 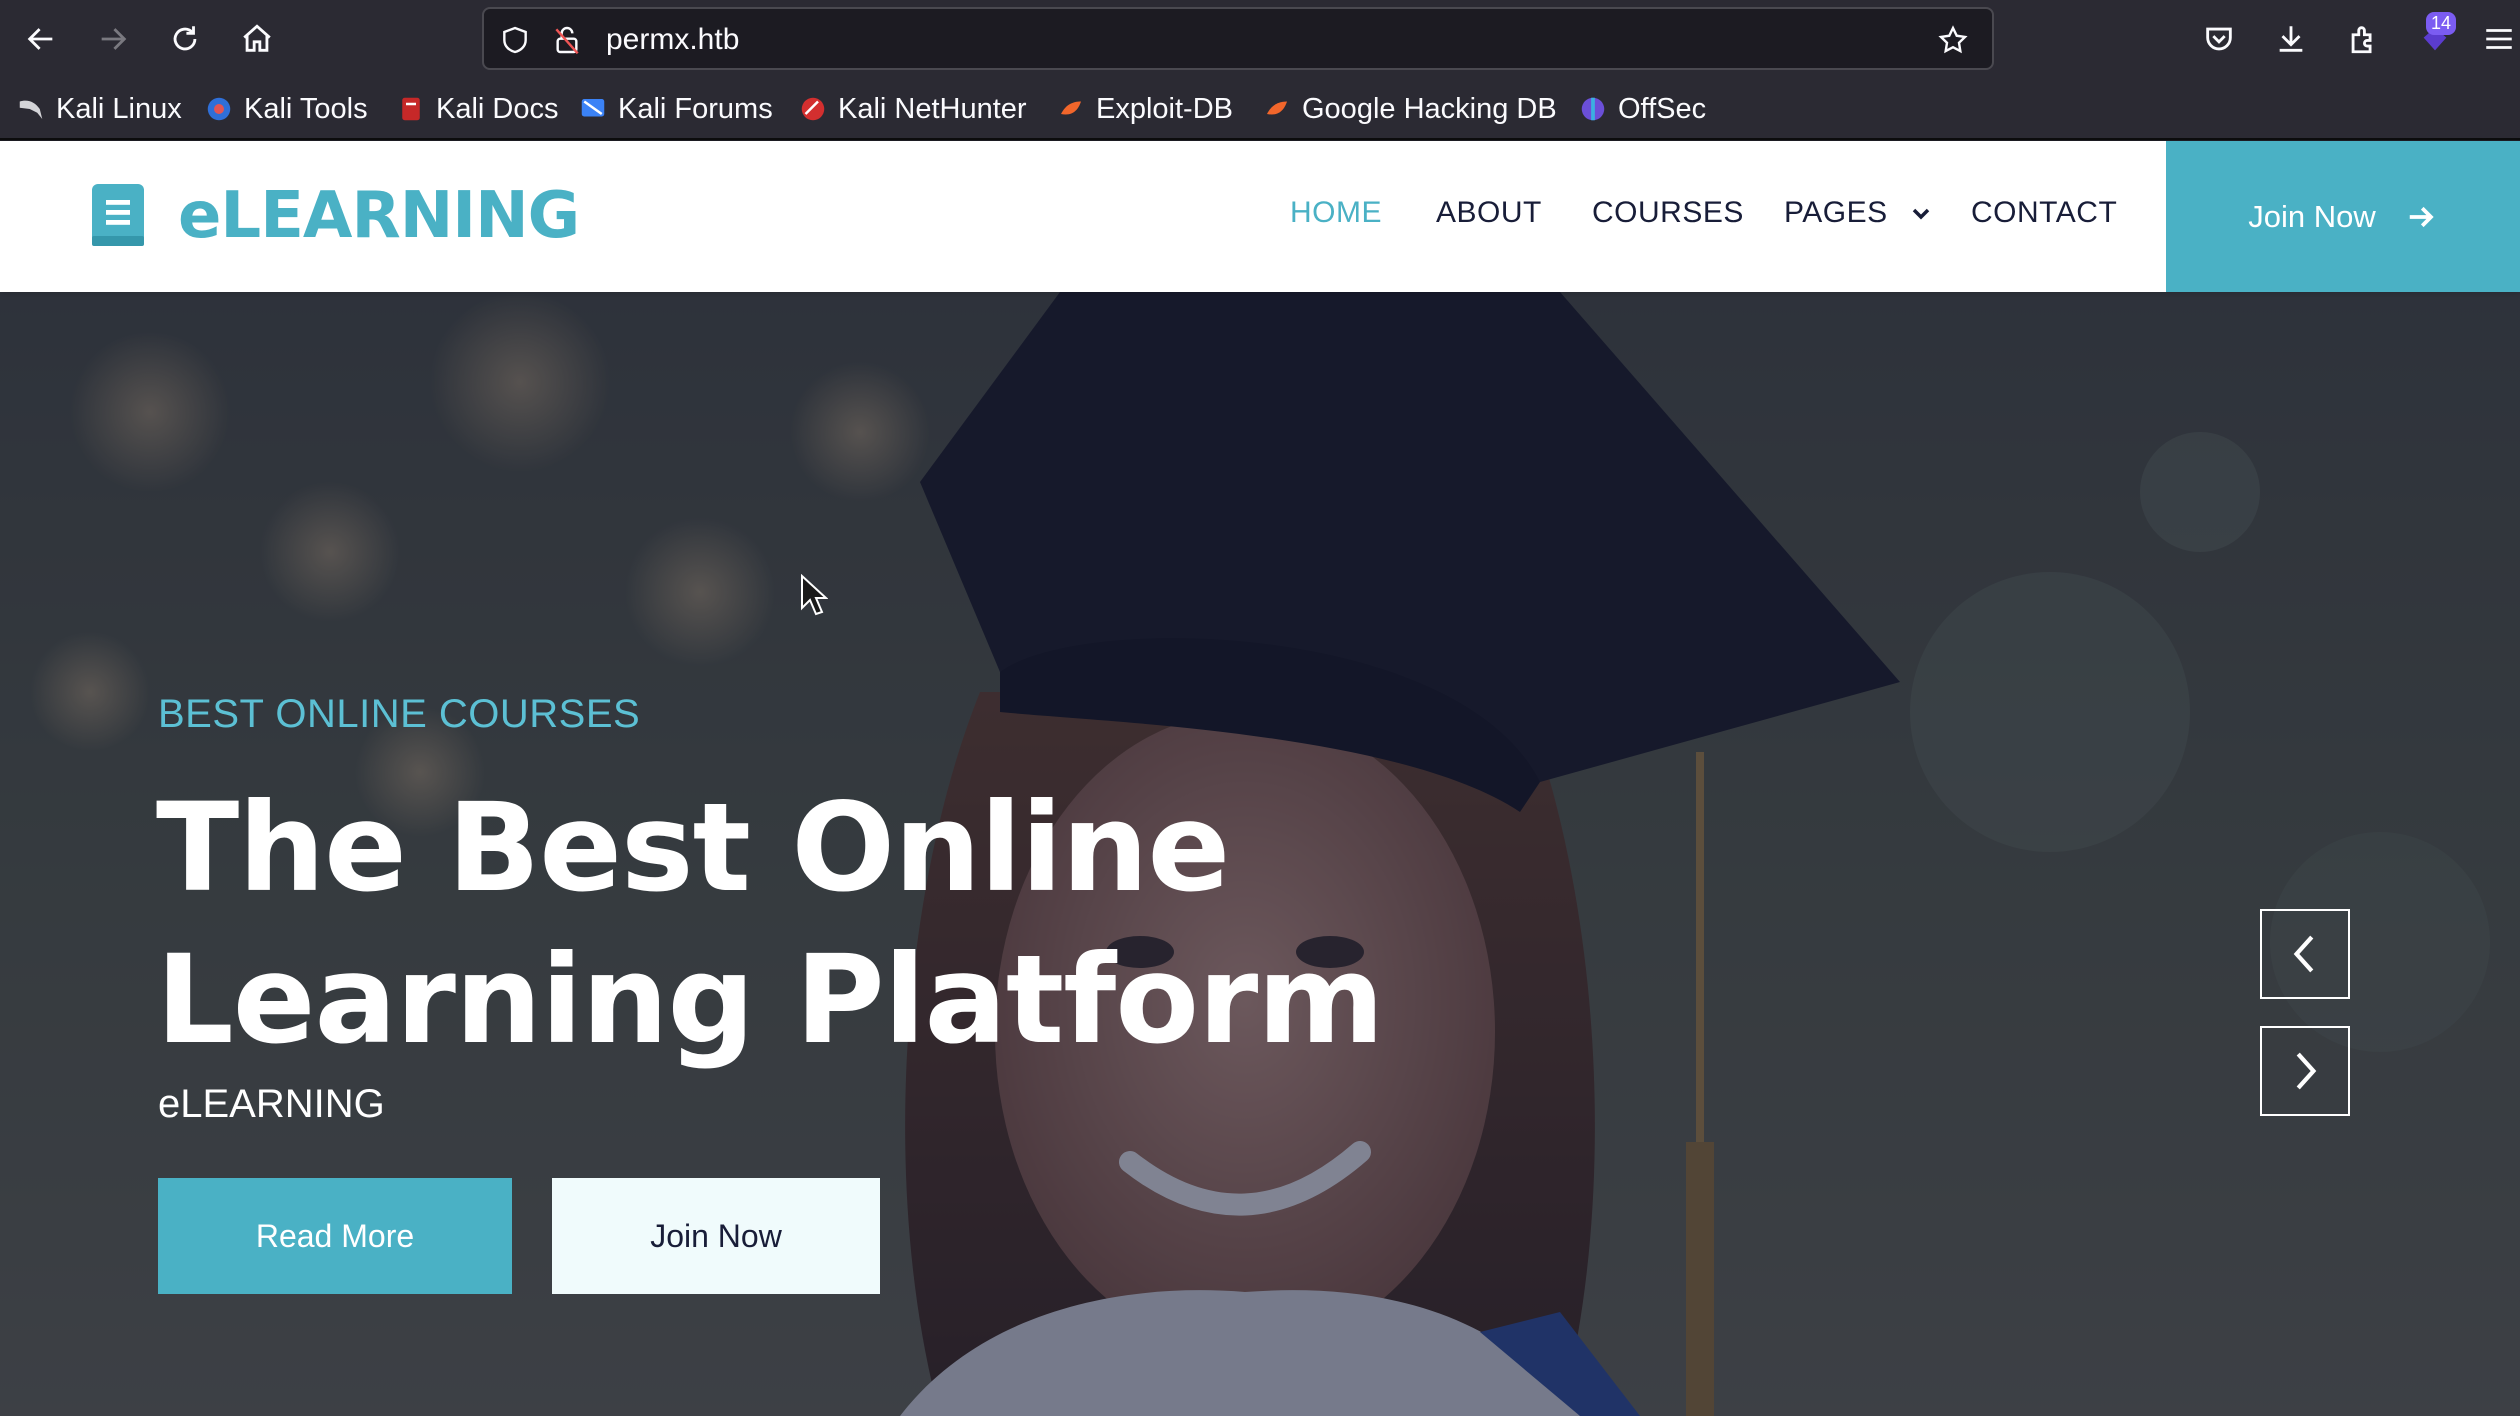 I want to click on hamburger-menu-icon, so click(x=2499, y=39).